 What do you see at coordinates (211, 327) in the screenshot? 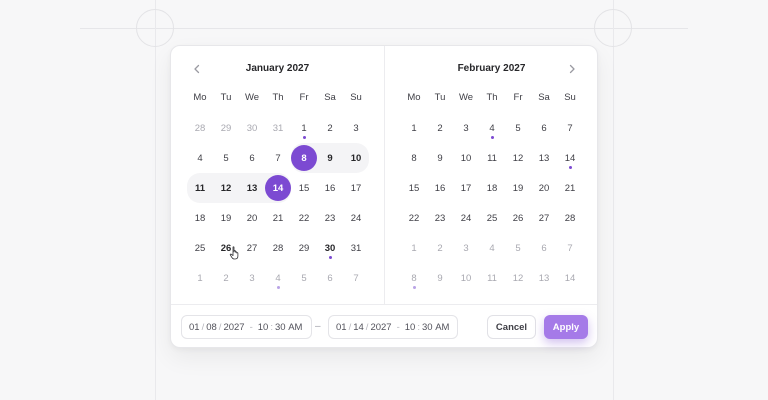
I see `start-day: 08` at bounding box center [211, 327].